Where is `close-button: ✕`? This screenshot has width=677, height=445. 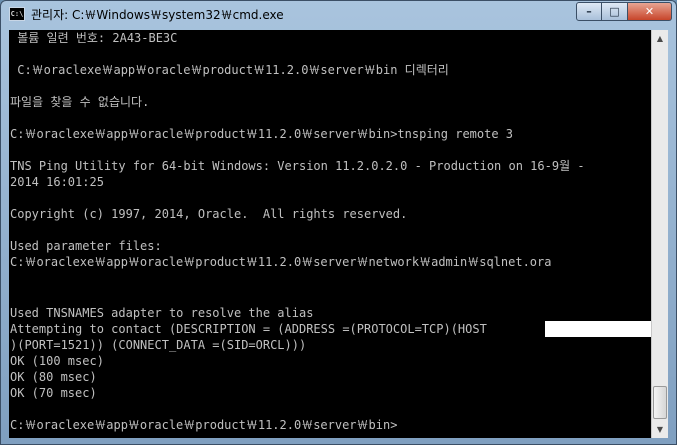
close-button: ✕ is located at coordinates (650, 11).